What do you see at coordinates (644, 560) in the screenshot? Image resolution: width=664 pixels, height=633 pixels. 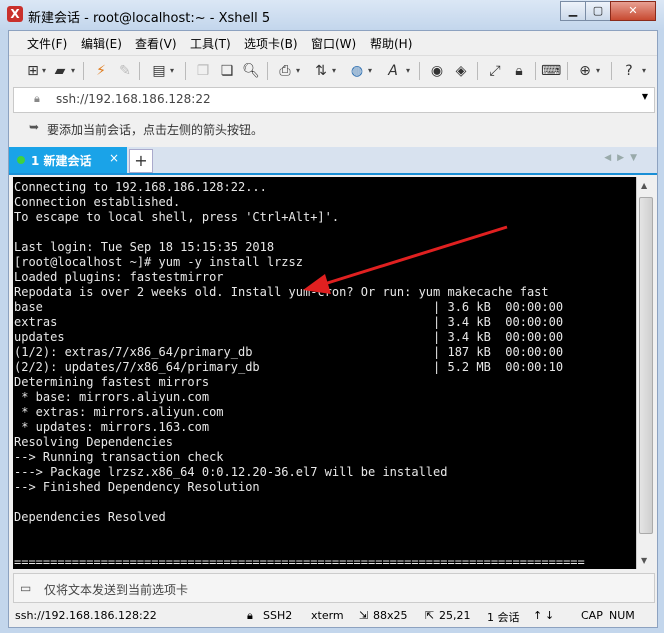 I see `scroll-down-icon: ▼` at bounding box center [644, 560].